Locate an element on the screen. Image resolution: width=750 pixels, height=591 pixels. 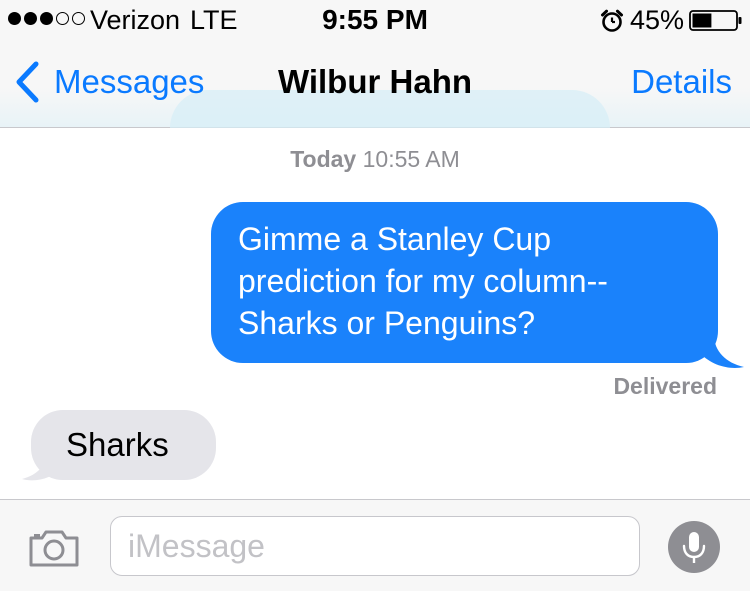
camera-icon is located at coordinates (54, 548).